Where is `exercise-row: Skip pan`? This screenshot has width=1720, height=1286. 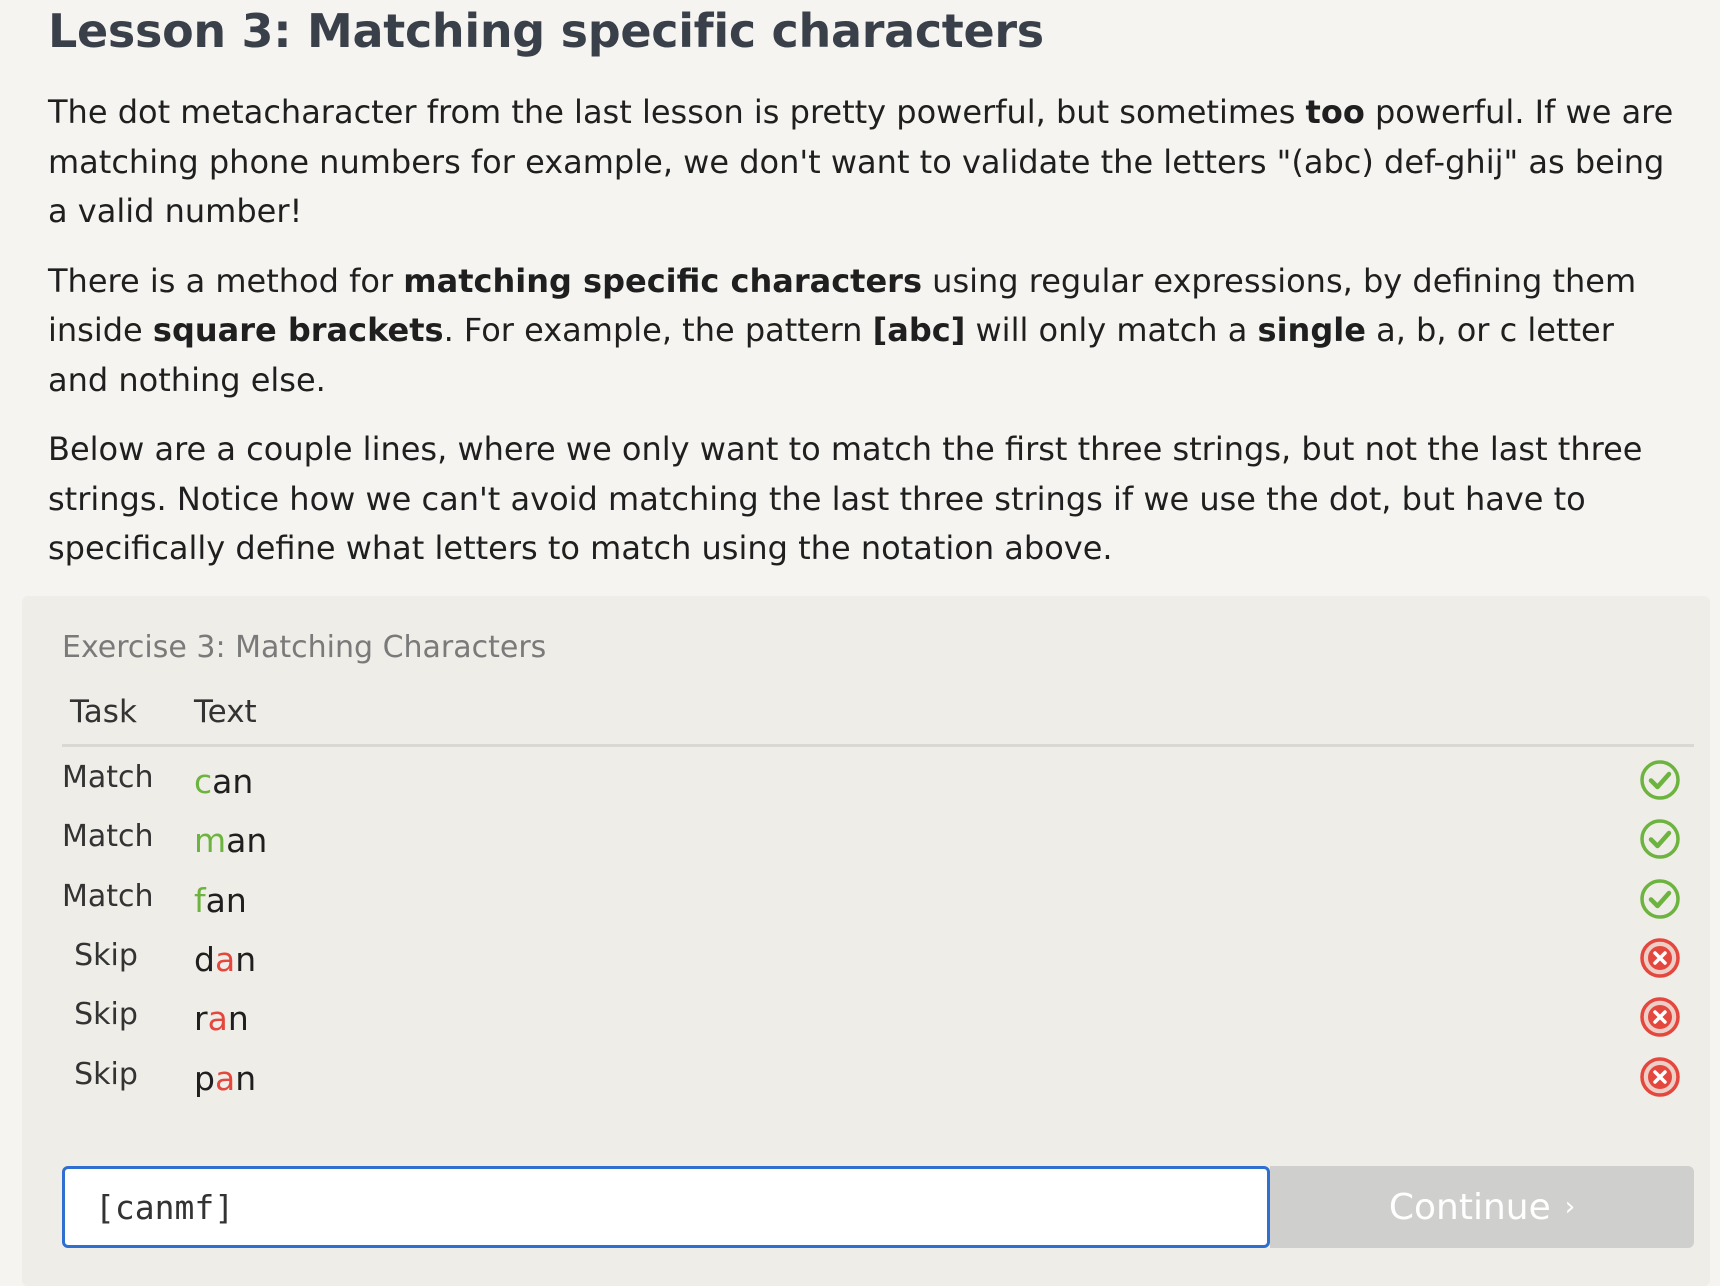
exercise-row: Skip pan is located at coordinates (872, 1083).